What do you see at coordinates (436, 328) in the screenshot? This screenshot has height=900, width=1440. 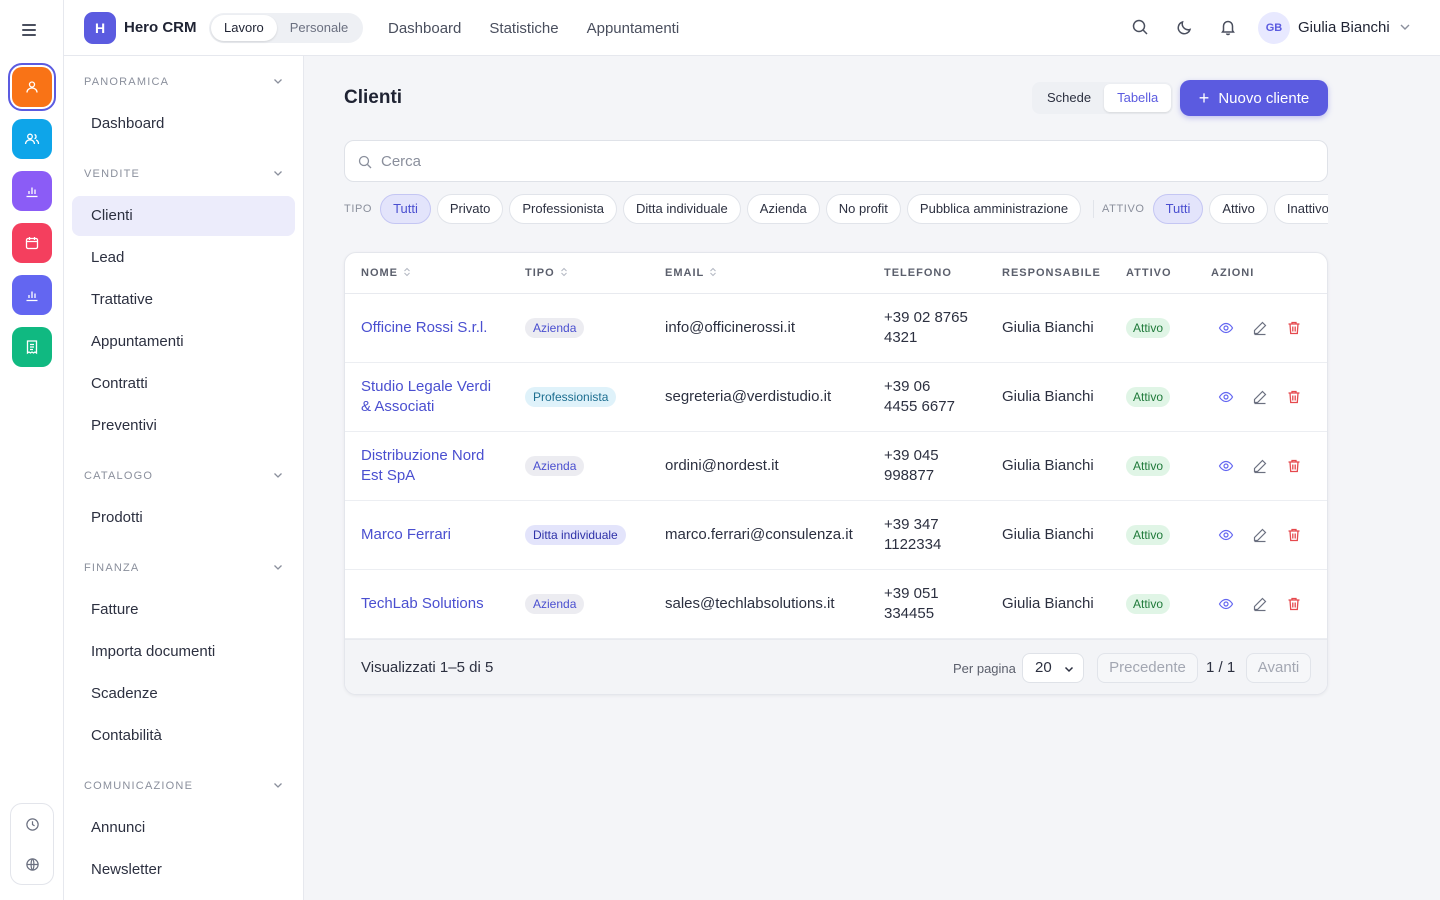 I see `client-name-link: Officine Rossi S.r.l.` at bounding box center [436, 328].